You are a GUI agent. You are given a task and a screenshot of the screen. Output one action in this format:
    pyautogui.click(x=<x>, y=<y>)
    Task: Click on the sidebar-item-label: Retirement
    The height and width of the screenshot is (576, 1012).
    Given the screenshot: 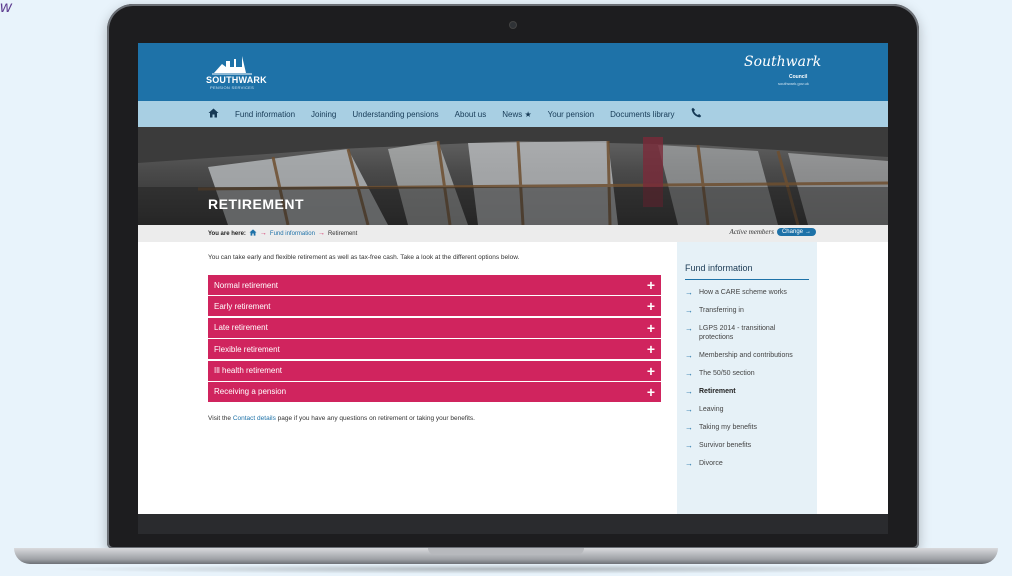 What is the action you would take?
    pyautogui.click(x=717, y=391)
    